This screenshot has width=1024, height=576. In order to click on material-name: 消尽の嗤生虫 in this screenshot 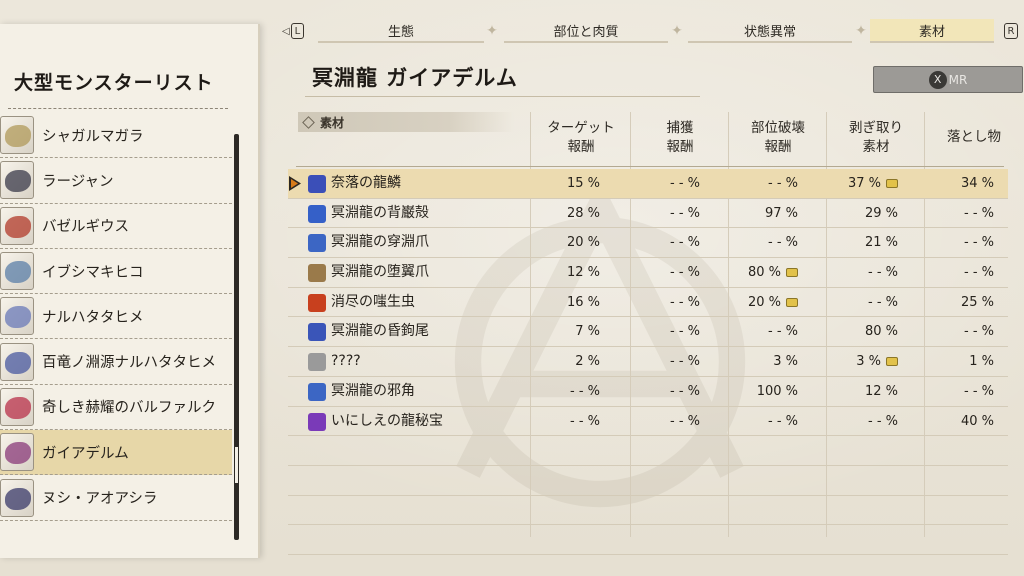, I will do `click(373, 301)`.